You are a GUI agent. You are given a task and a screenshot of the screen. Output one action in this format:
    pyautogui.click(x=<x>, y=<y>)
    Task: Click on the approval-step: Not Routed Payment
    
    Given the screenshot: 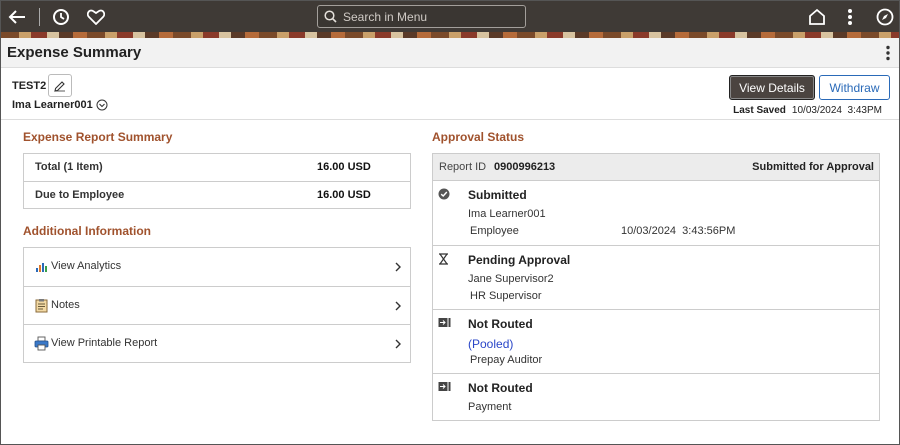 What is the action you would take?
    pyautogui.click(x=656, y=397)
    